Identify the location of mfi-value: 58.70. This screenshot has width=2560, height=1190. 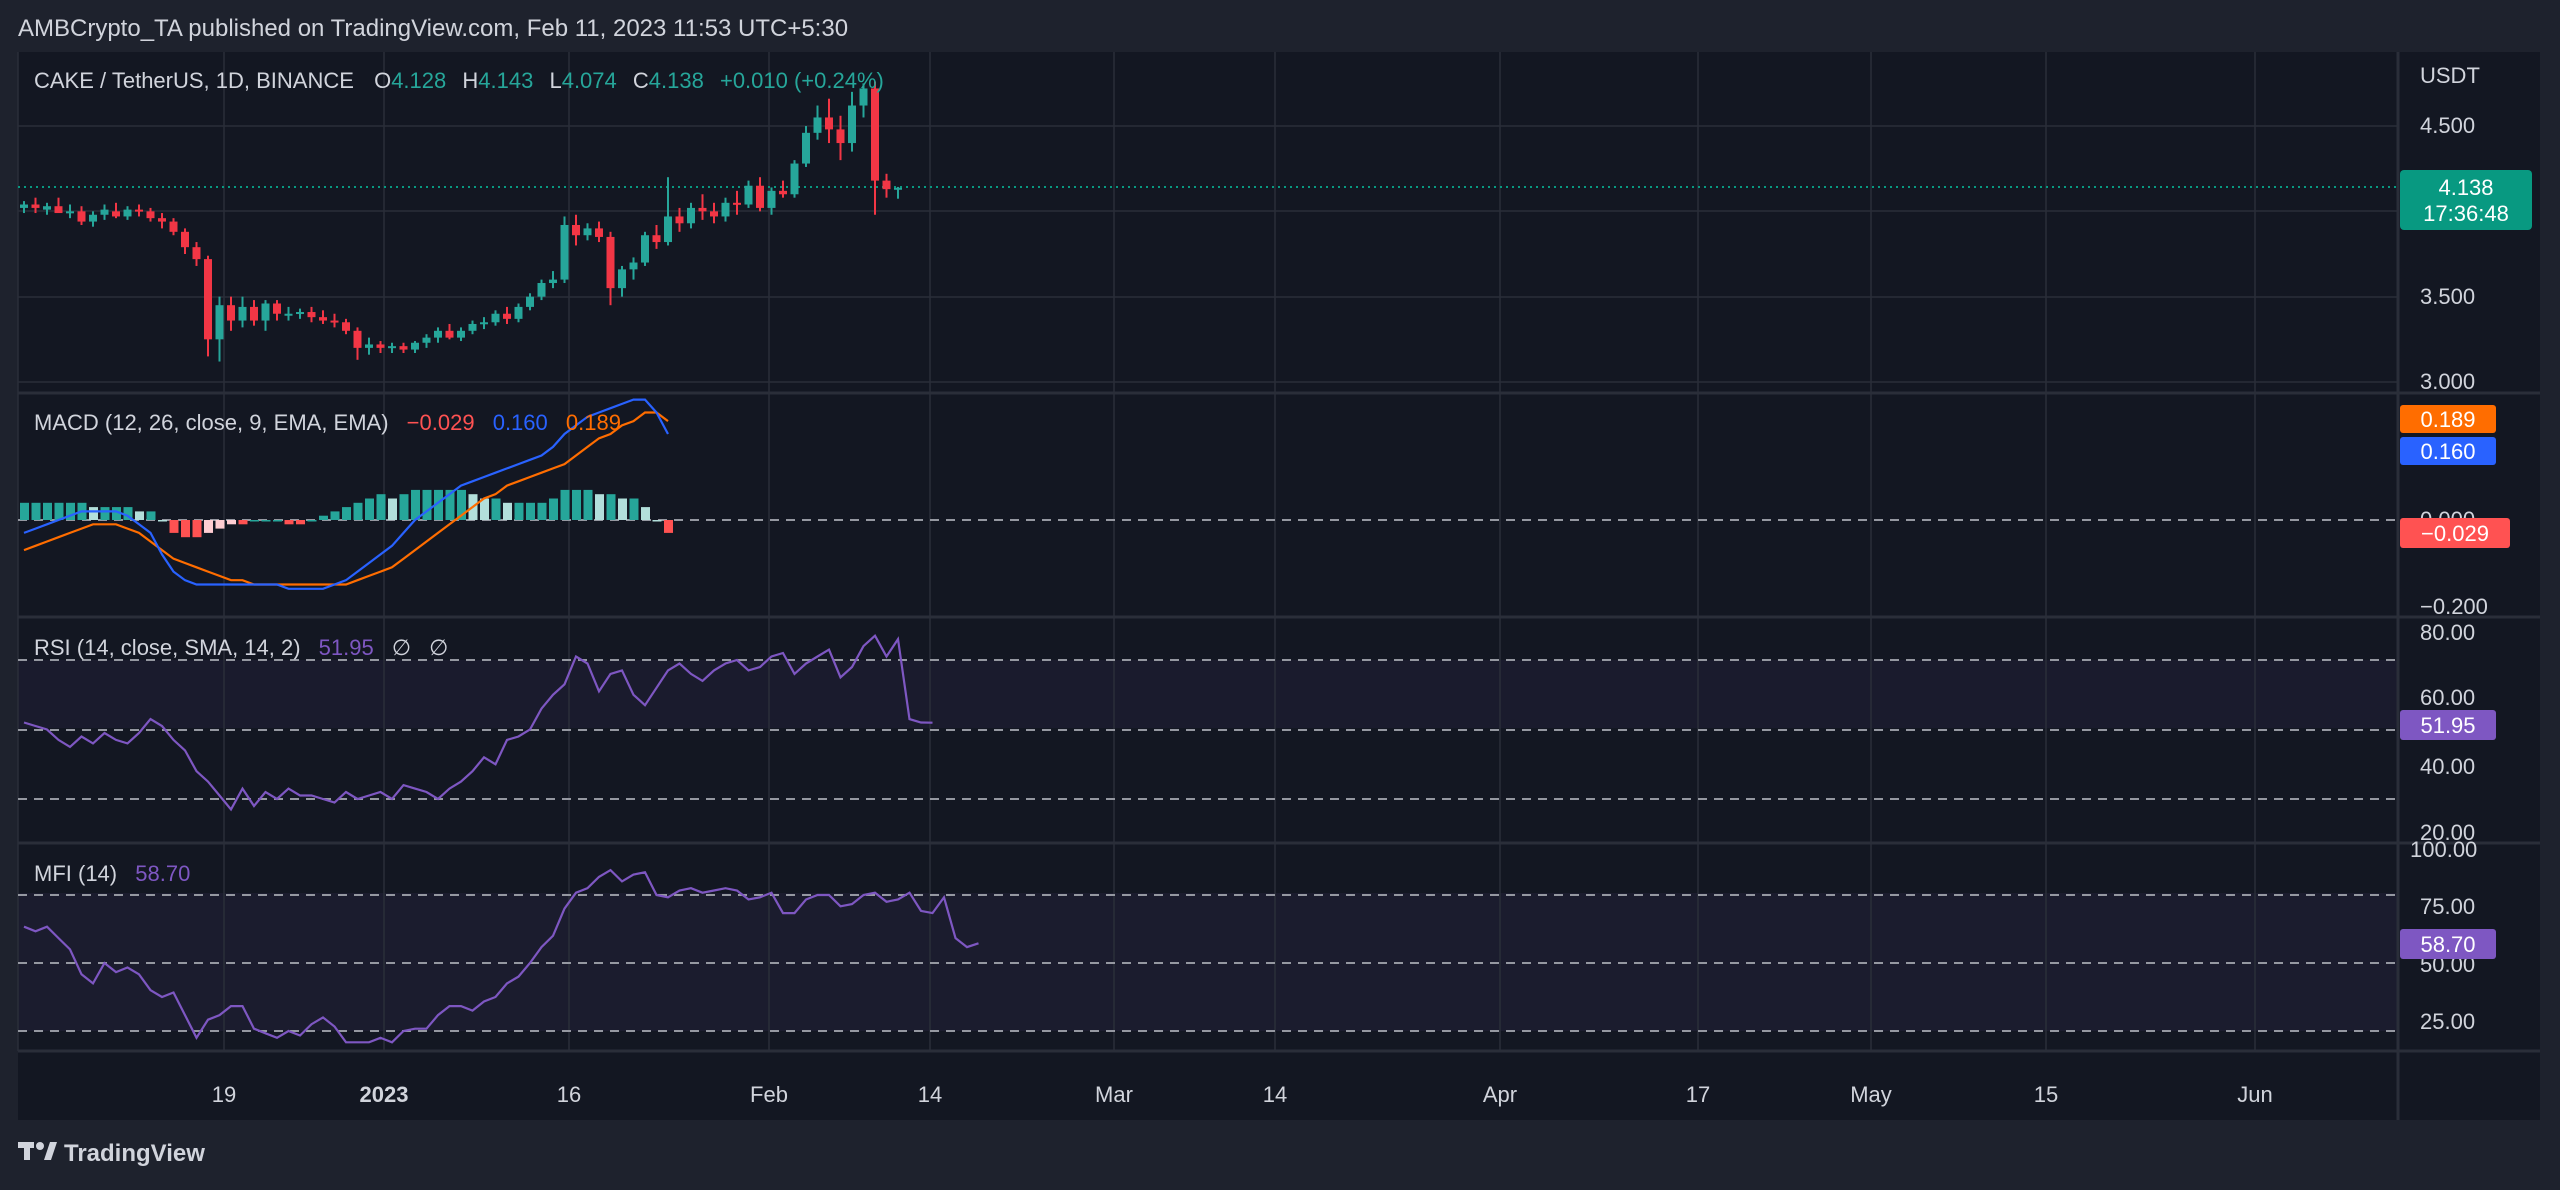
(162, 873).